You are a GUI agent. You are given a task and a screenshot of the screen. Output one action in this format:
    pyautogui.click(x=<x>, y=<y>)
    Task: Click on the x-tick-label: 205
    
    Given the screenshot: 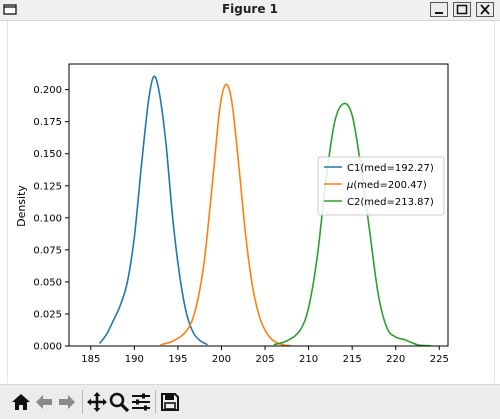 What is the action you would take?
    pyautogui.click(x=264, y=359)
    